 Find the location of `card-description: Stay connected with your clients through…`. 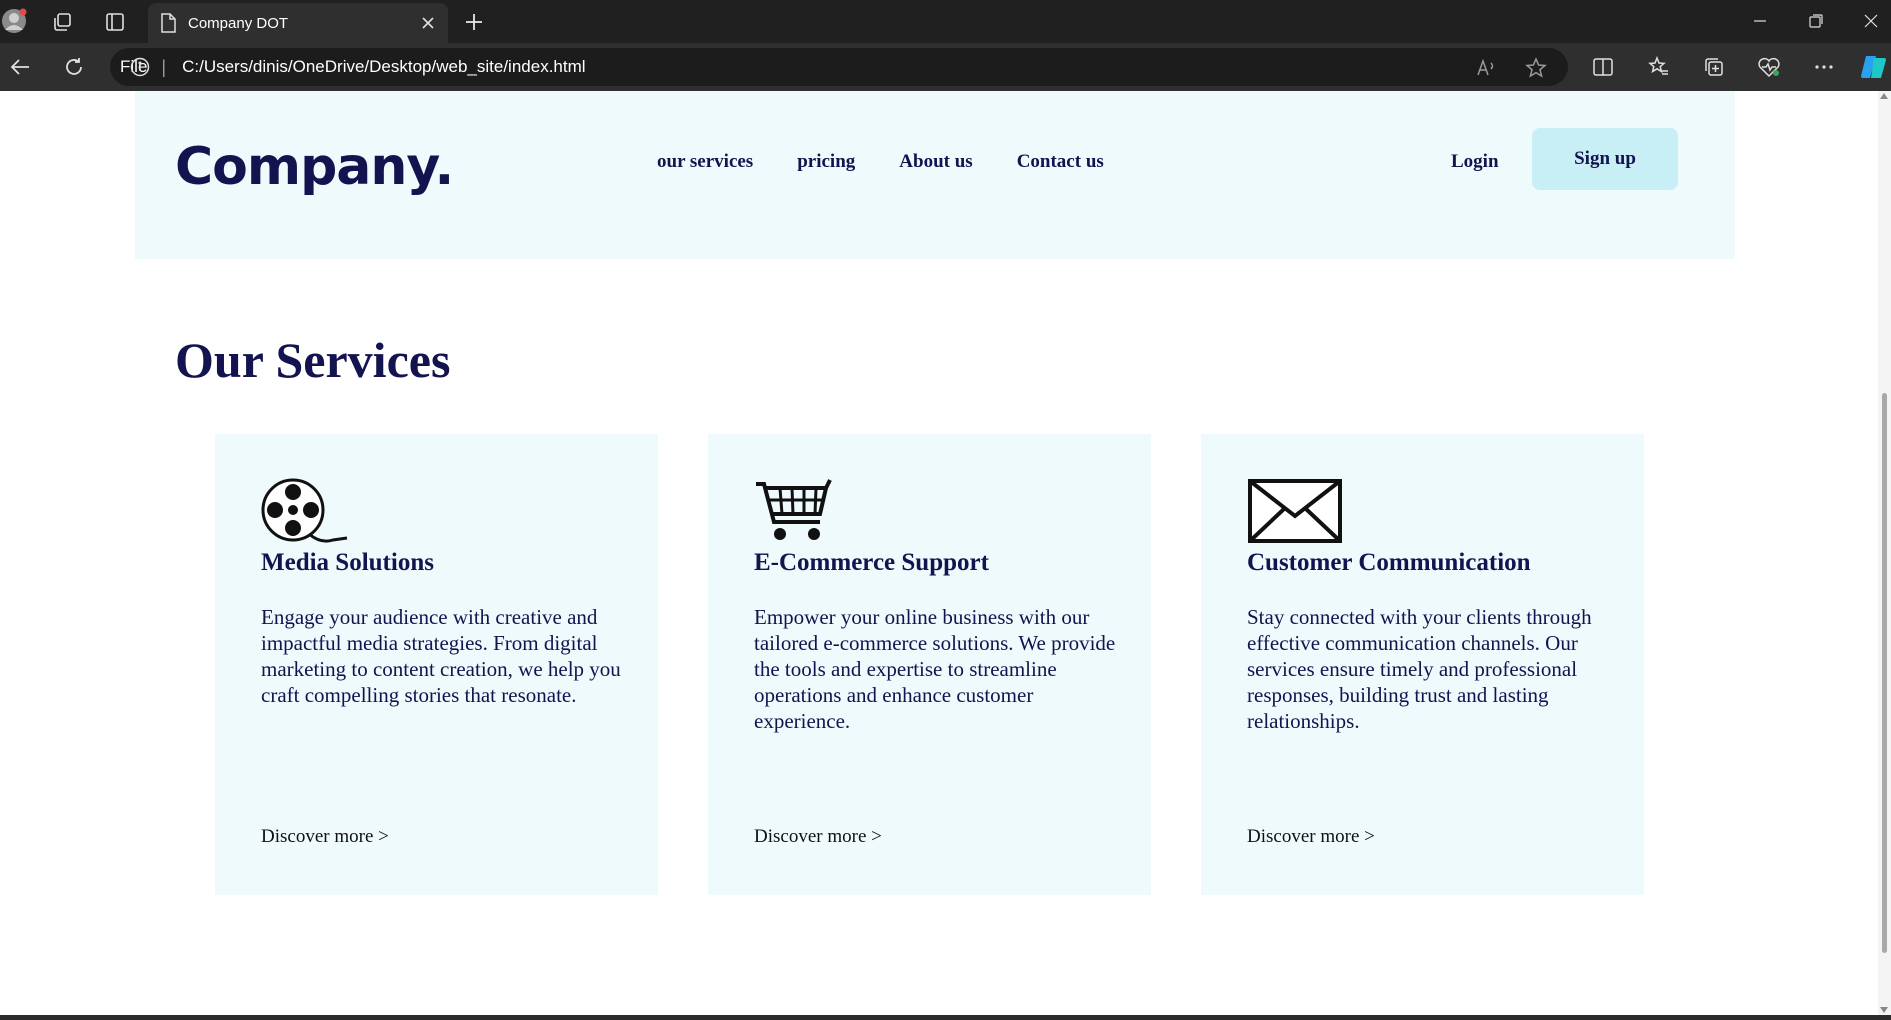

card-description: Stay connected with your clients through… is located at coordinates (1419, 669).